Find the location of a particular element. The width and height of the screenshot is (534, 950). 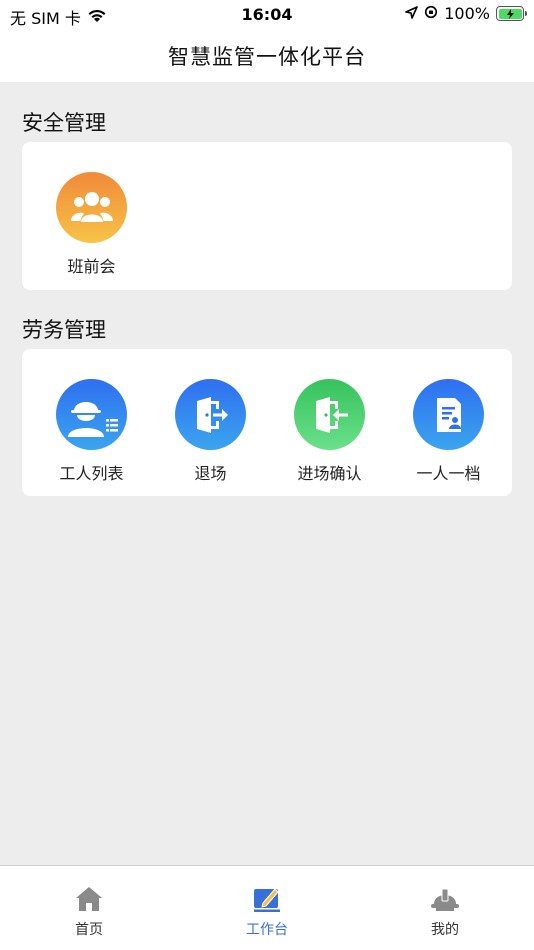

person-file-icon is located at coordinates (448, 414).